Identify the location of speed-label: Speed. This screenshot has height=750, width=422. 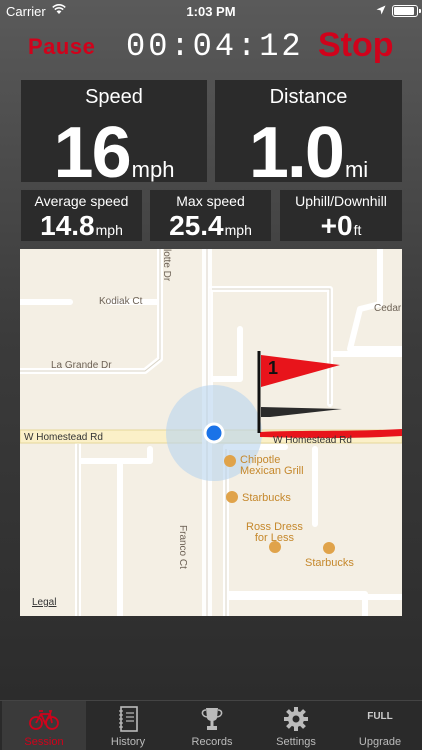
(114, 97).